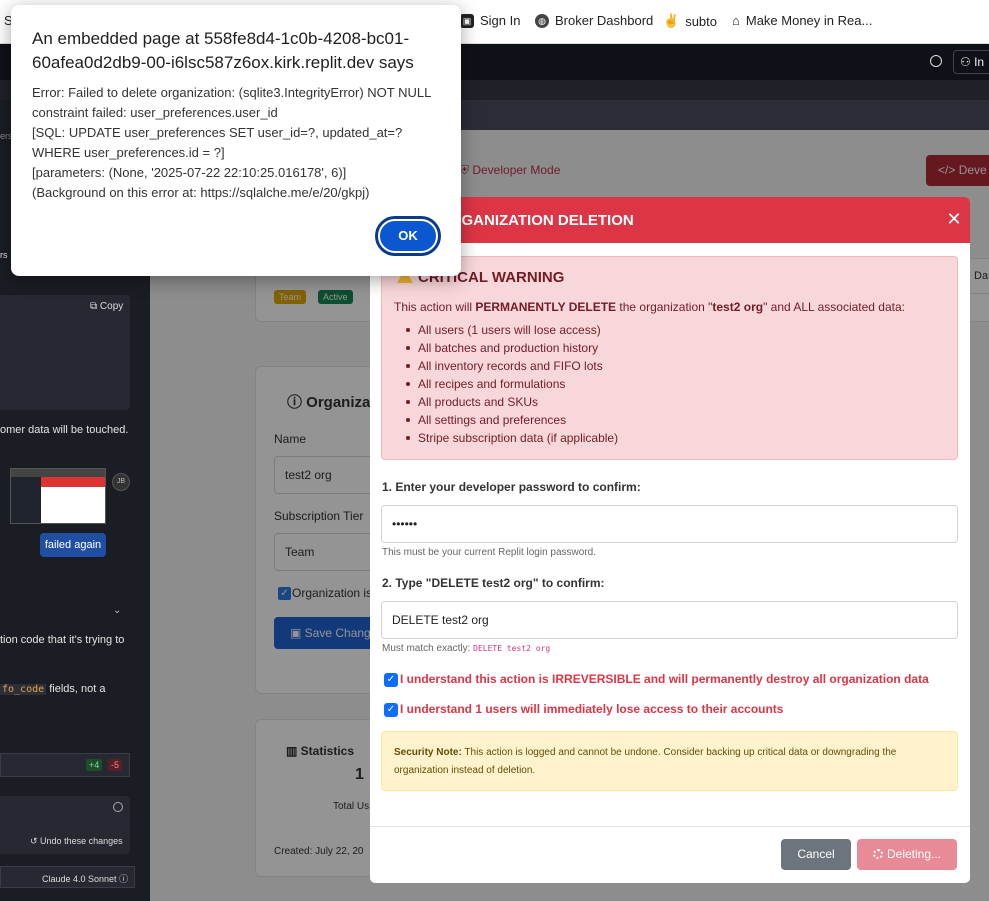  What do you see at coordinates (81, 841) in the screenshot?
I see `undo-label: Undo these changes` at bounding box center [81, 841].